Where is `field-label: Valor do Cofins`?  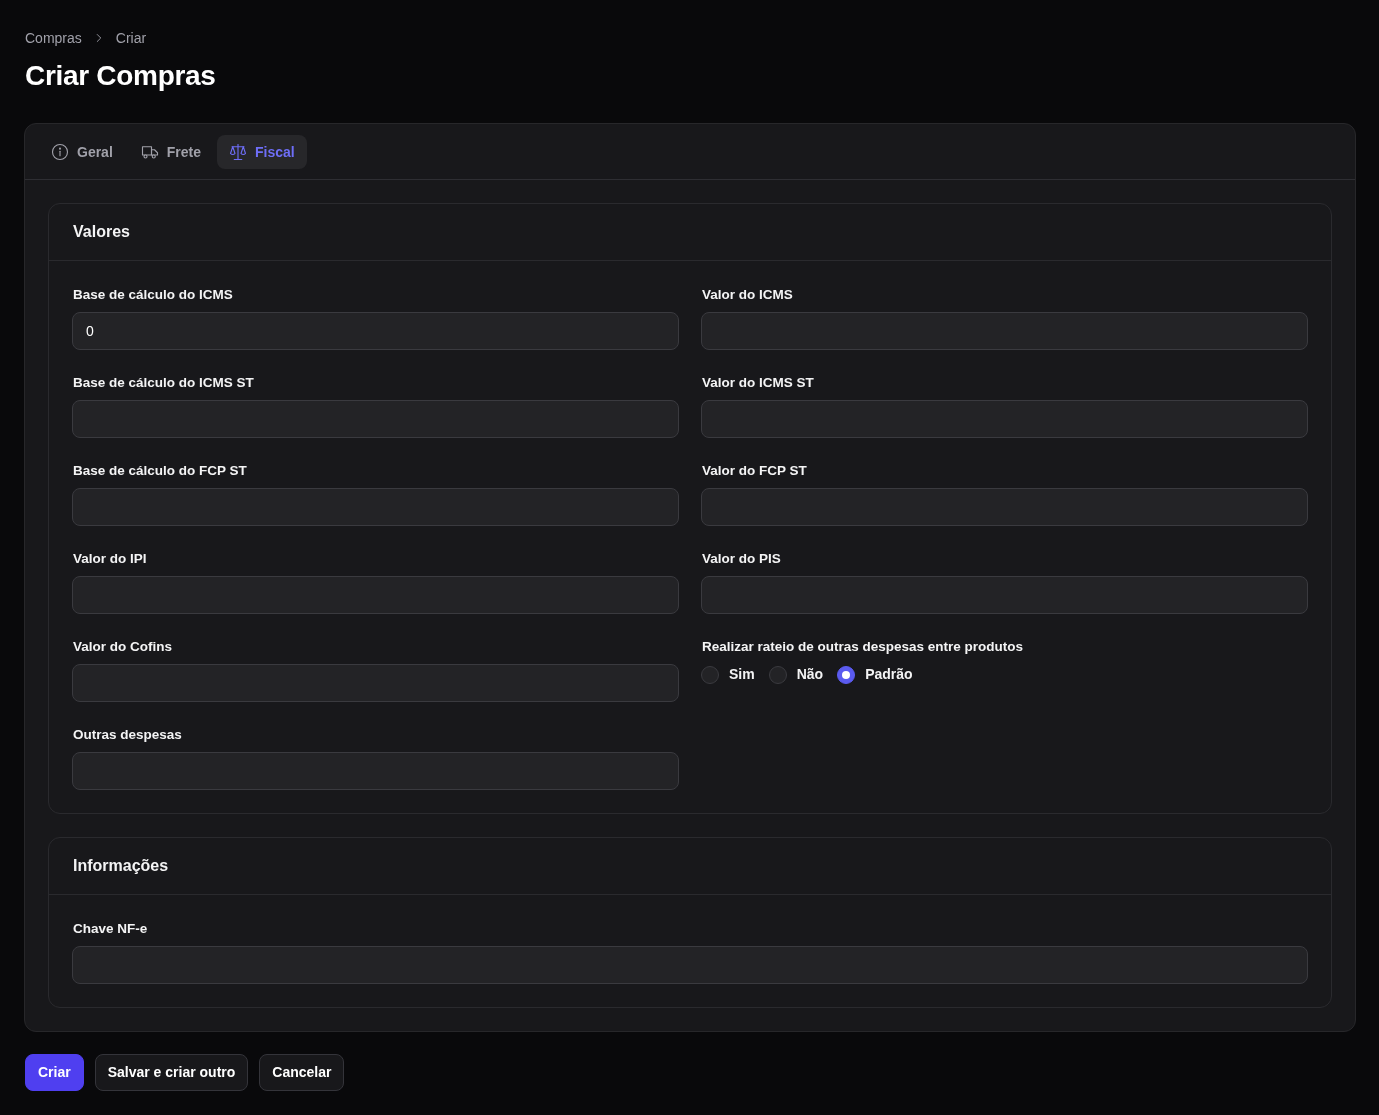
field-label: Valor do Cofins is located at coordinates (123, 647).